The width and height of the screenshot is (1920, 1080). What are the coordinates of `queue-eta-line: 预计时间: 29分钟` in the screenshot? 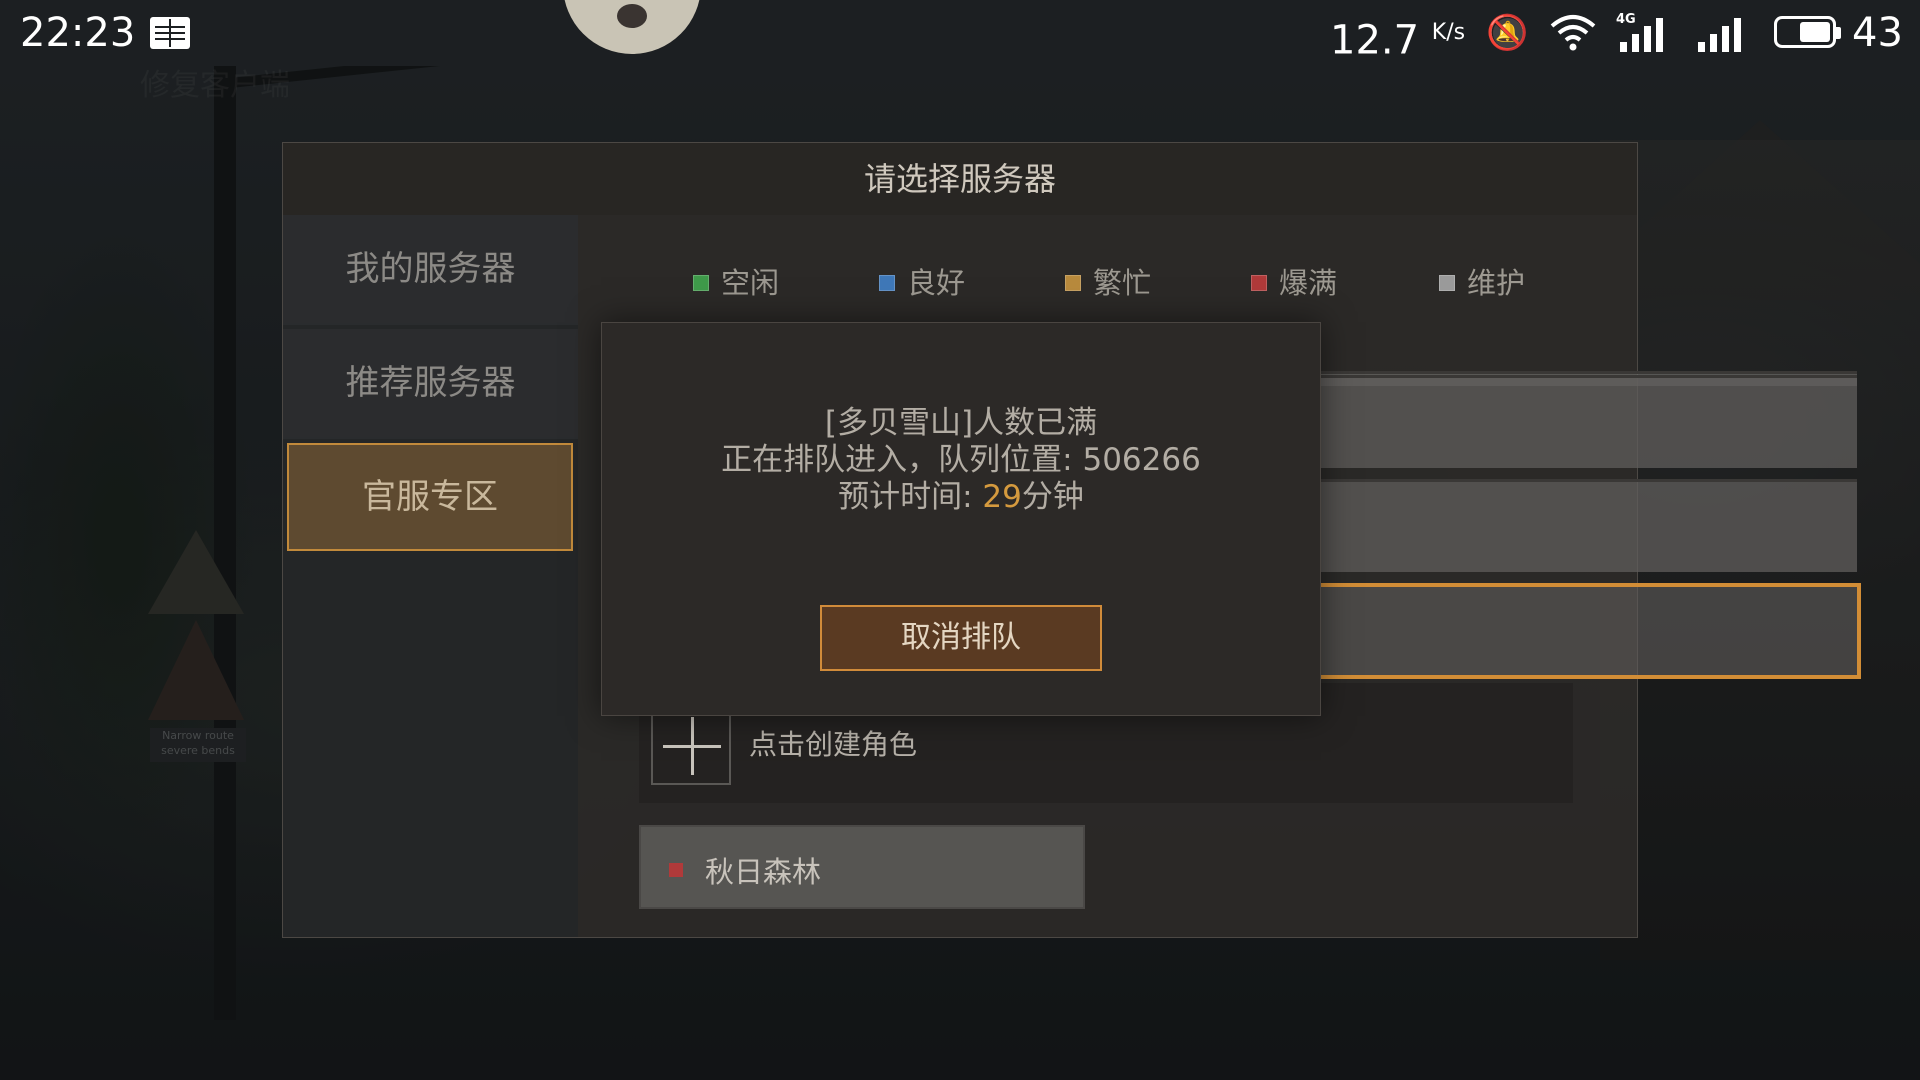 It's located at (961, 497).